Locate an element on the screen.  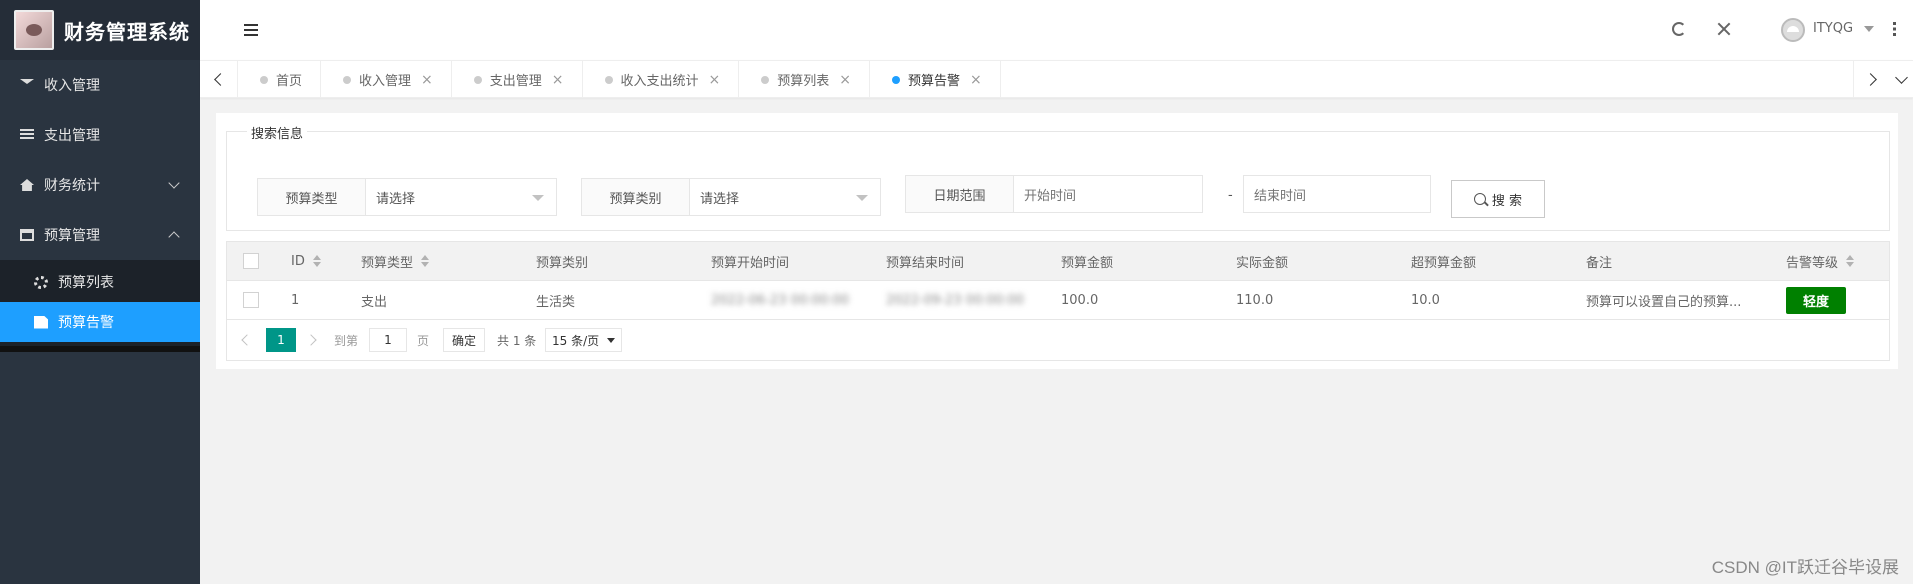
cell-start-time: 2022-06-23 00:00:00 is located at coordinates (780, 300).